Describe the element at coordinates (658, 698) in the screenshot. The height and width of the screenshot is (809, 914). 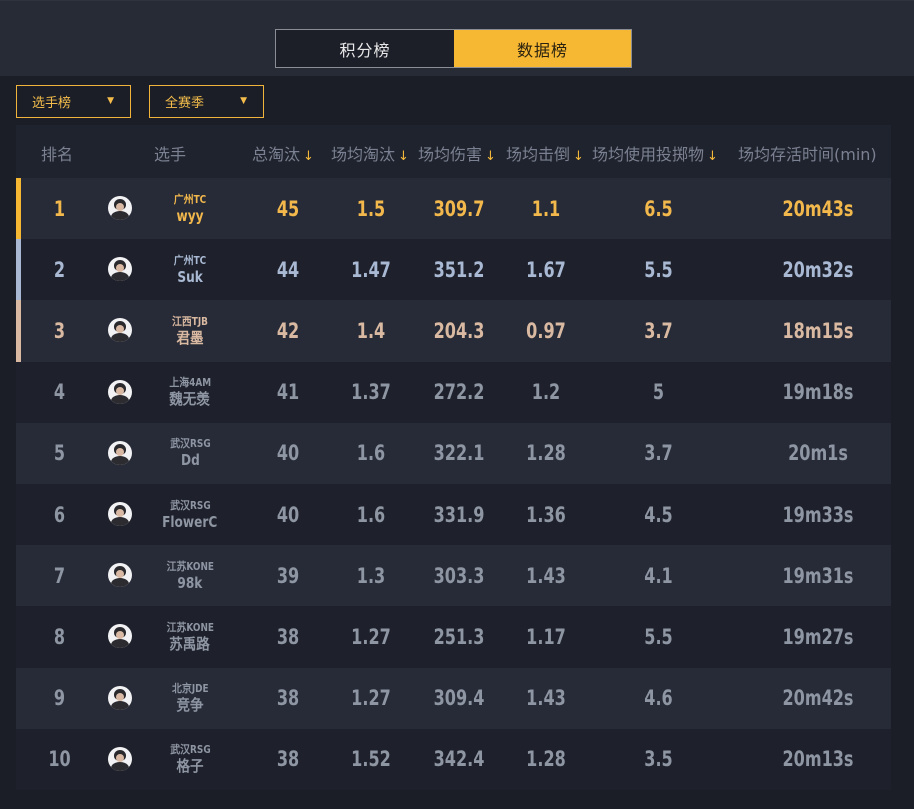
I see `cell-avg-throwables: 4.6` at that location.